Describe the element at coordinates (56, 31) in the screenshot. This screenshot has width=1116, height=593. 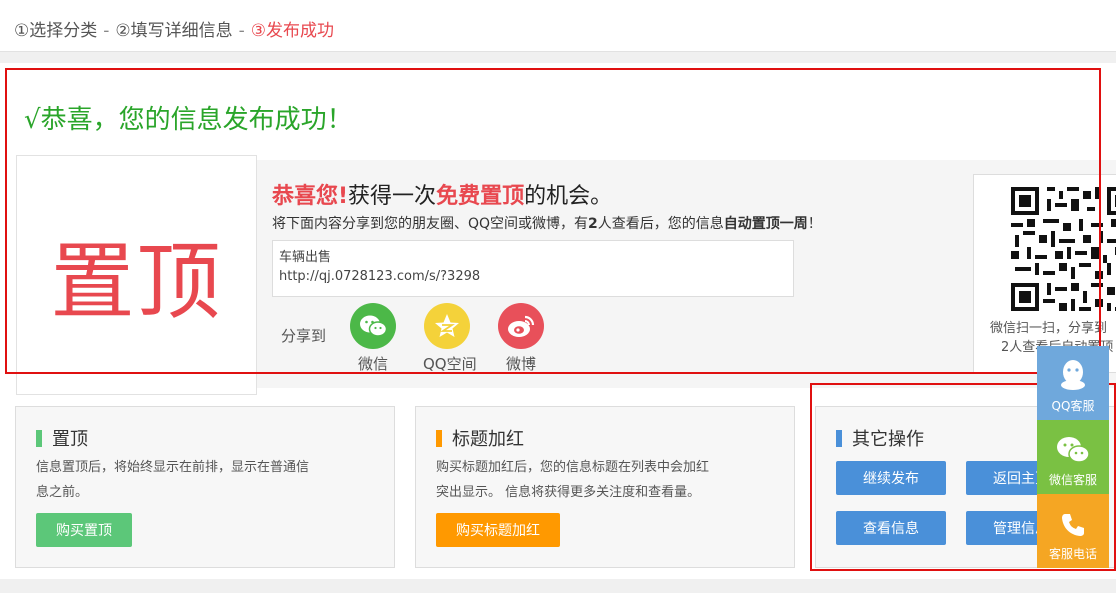
I see `step-1: ①选择分类` at that location.